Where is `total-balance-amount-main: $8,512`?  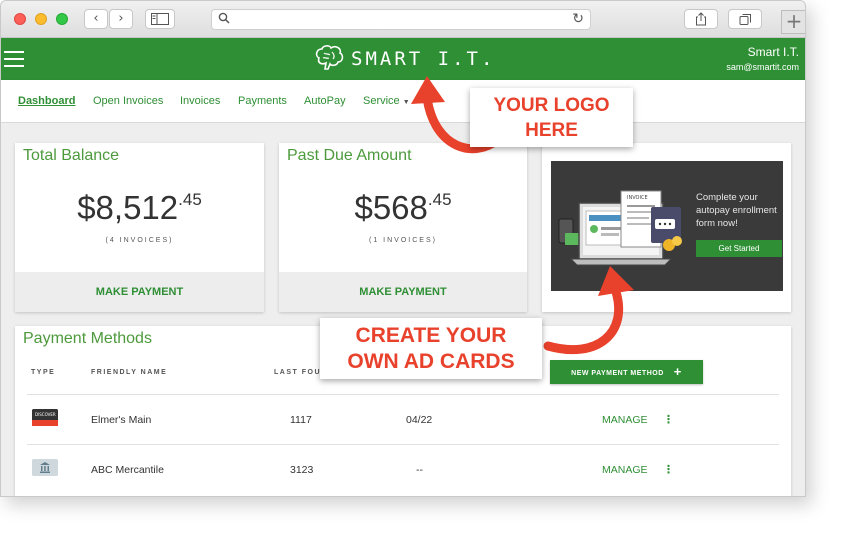
total-balance-amount-main: $8,512 is located at coordinates (128, 207).